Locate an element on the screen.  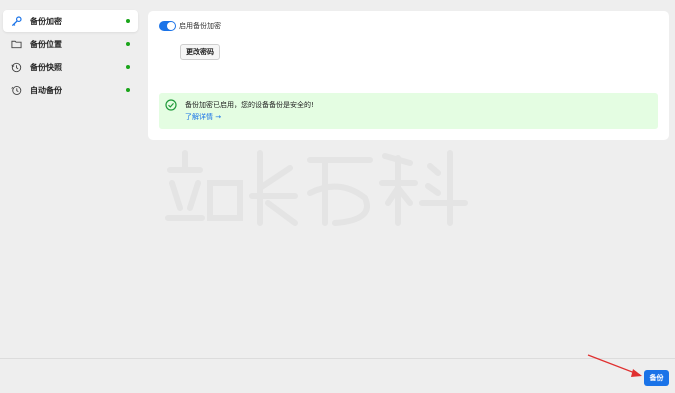
backup-button: 备份 is located at coordinates (656, 378).